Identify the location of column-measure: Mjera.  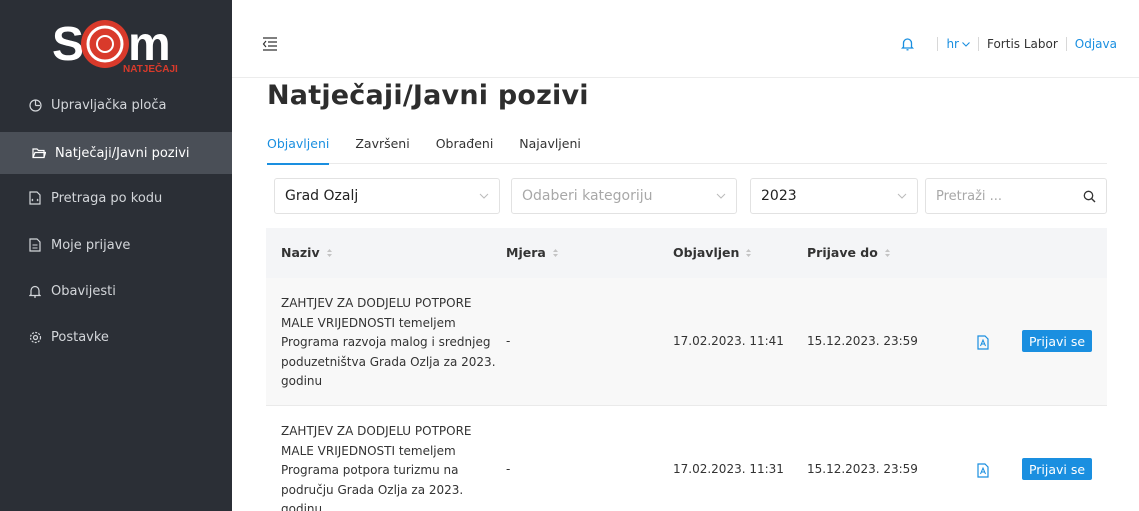
(532, 252).